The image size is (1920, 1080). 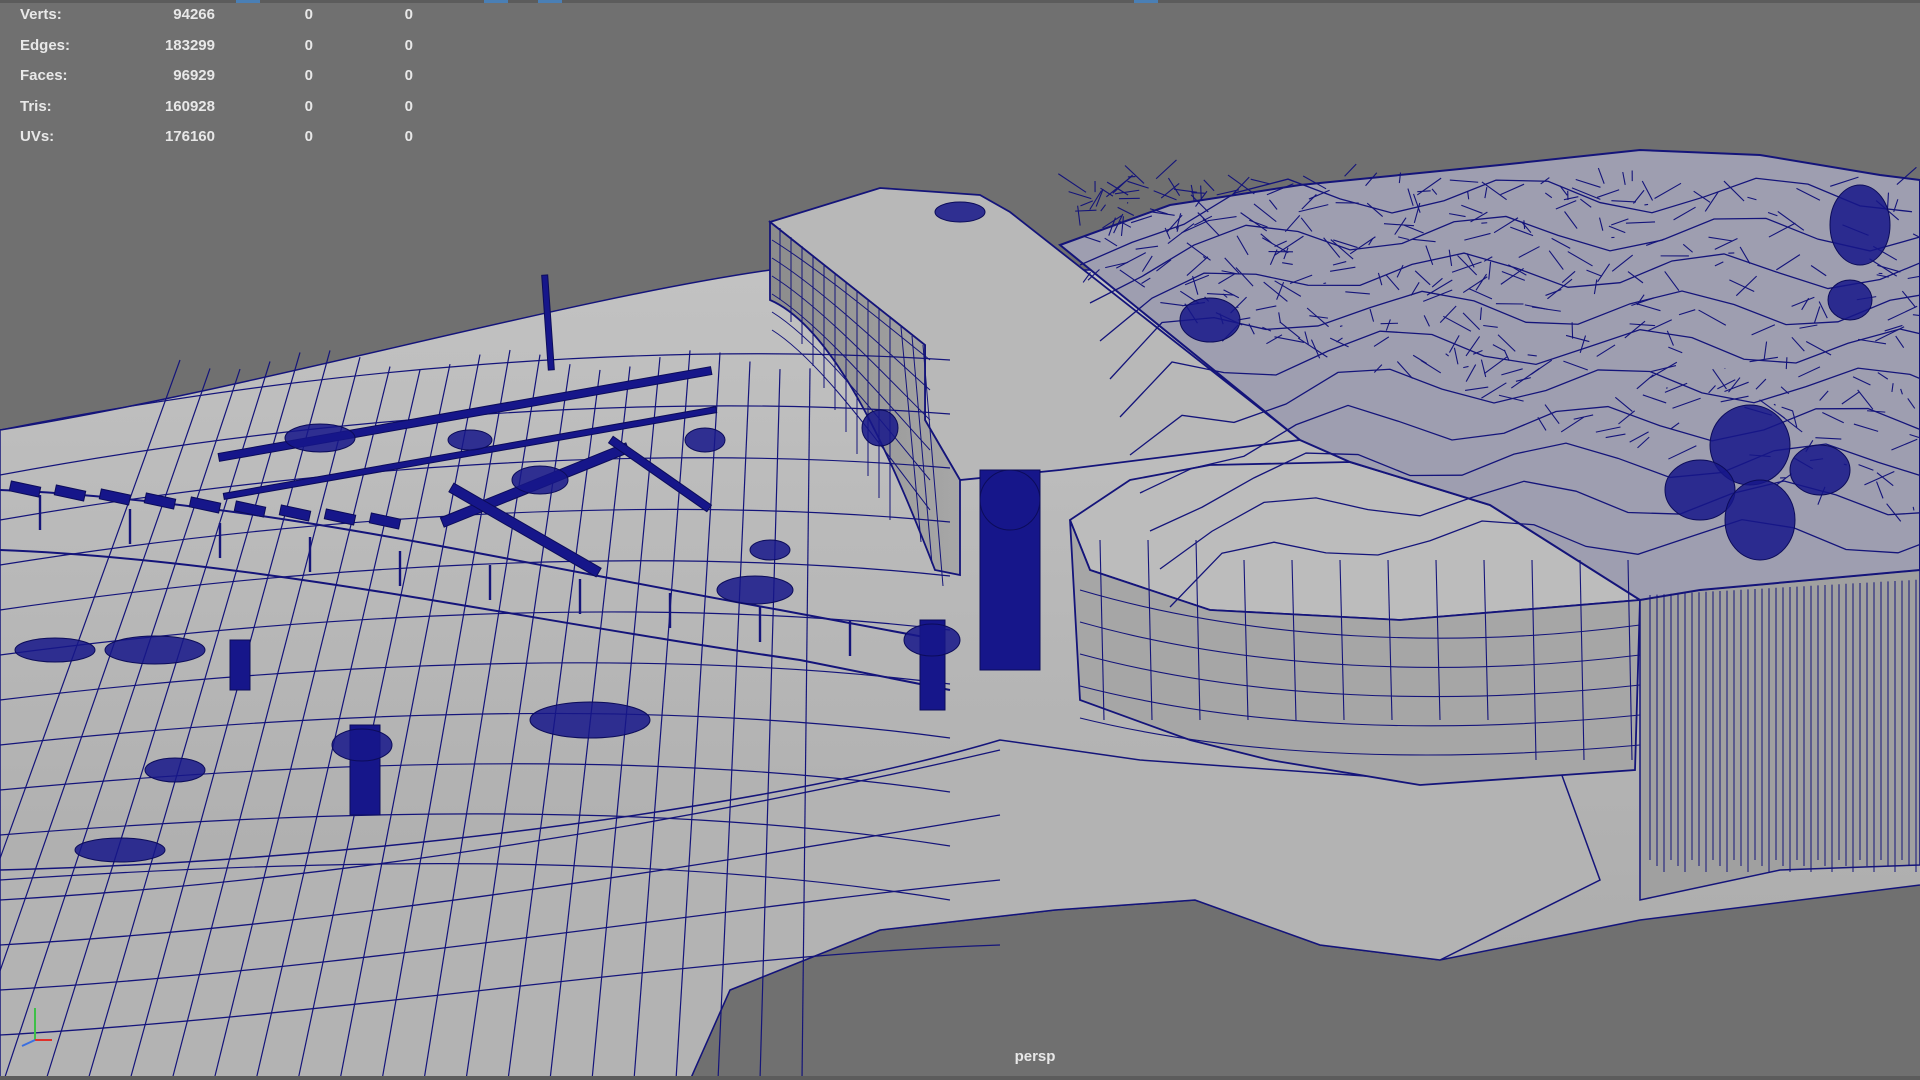 I want to click on hud-label: UVs:, so click(x=37, y=136).